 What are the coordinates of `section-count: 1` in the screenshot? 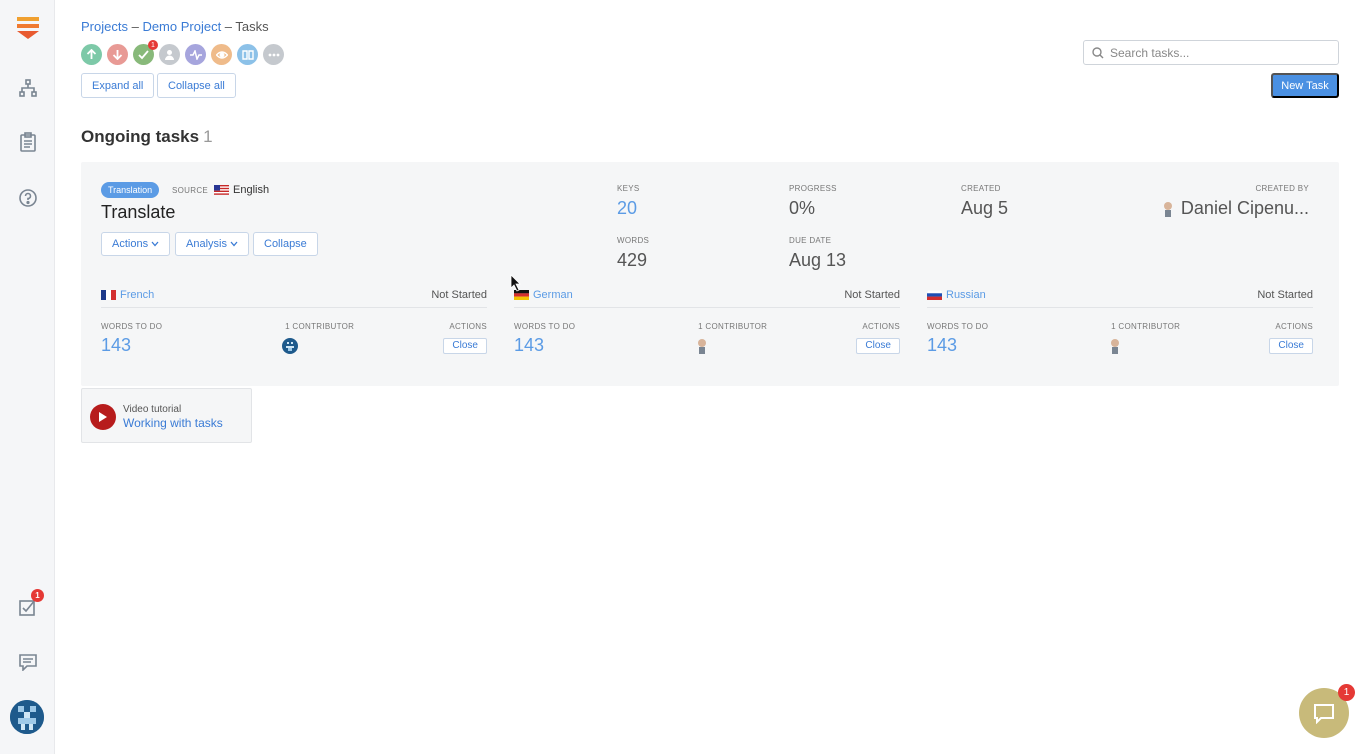 It's located at (208, 136).